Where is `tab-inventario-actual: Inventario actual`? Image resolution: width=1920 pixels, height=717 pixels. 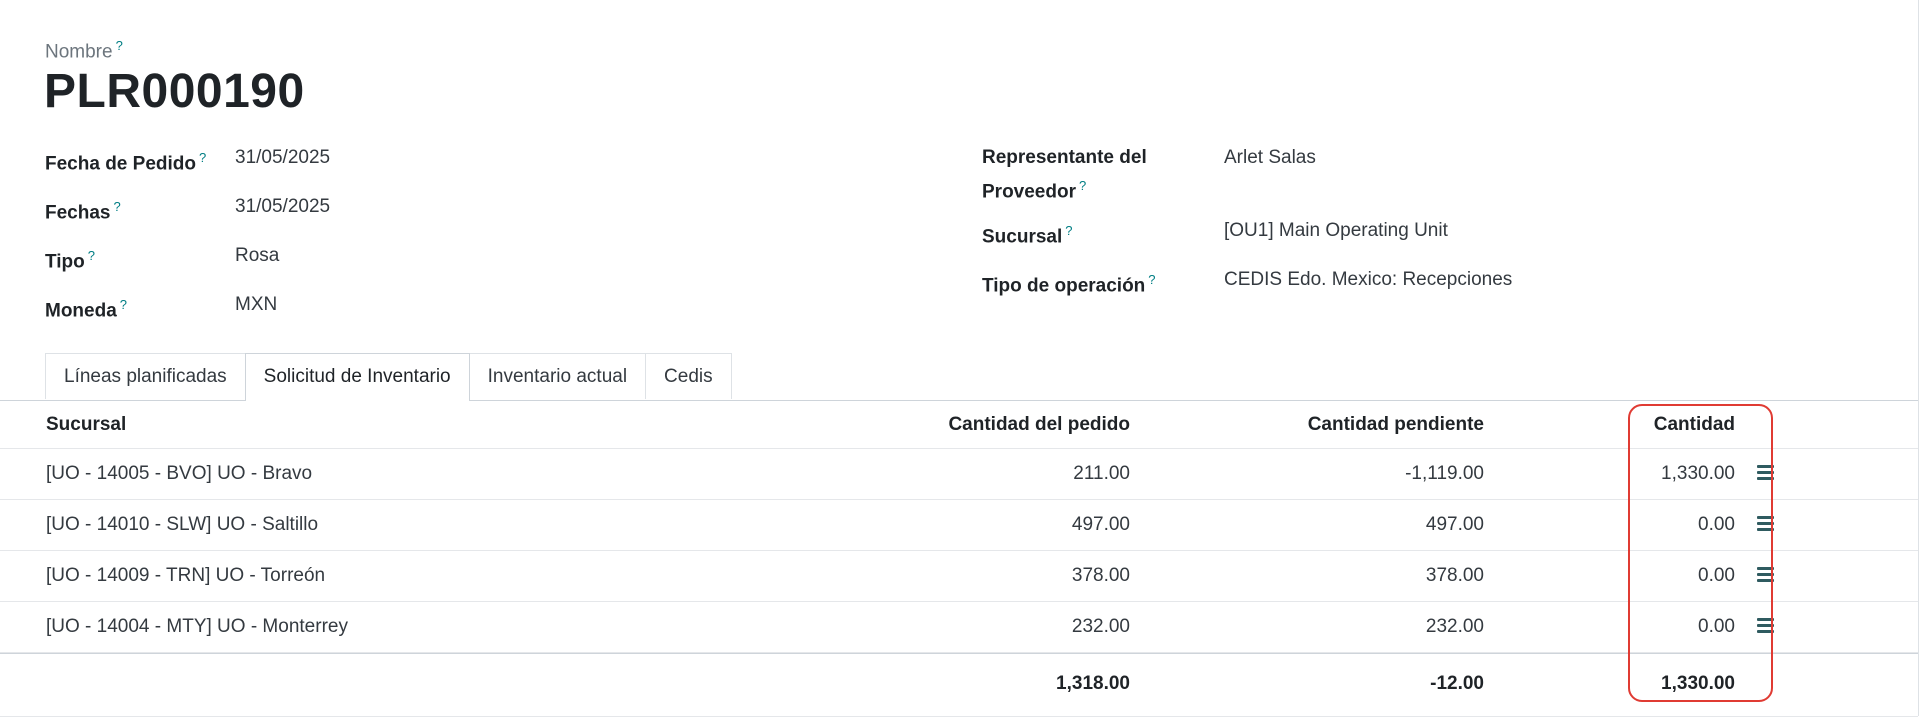
tab-inventario-actual: Inventario actual is located at coordinates (557, 376).